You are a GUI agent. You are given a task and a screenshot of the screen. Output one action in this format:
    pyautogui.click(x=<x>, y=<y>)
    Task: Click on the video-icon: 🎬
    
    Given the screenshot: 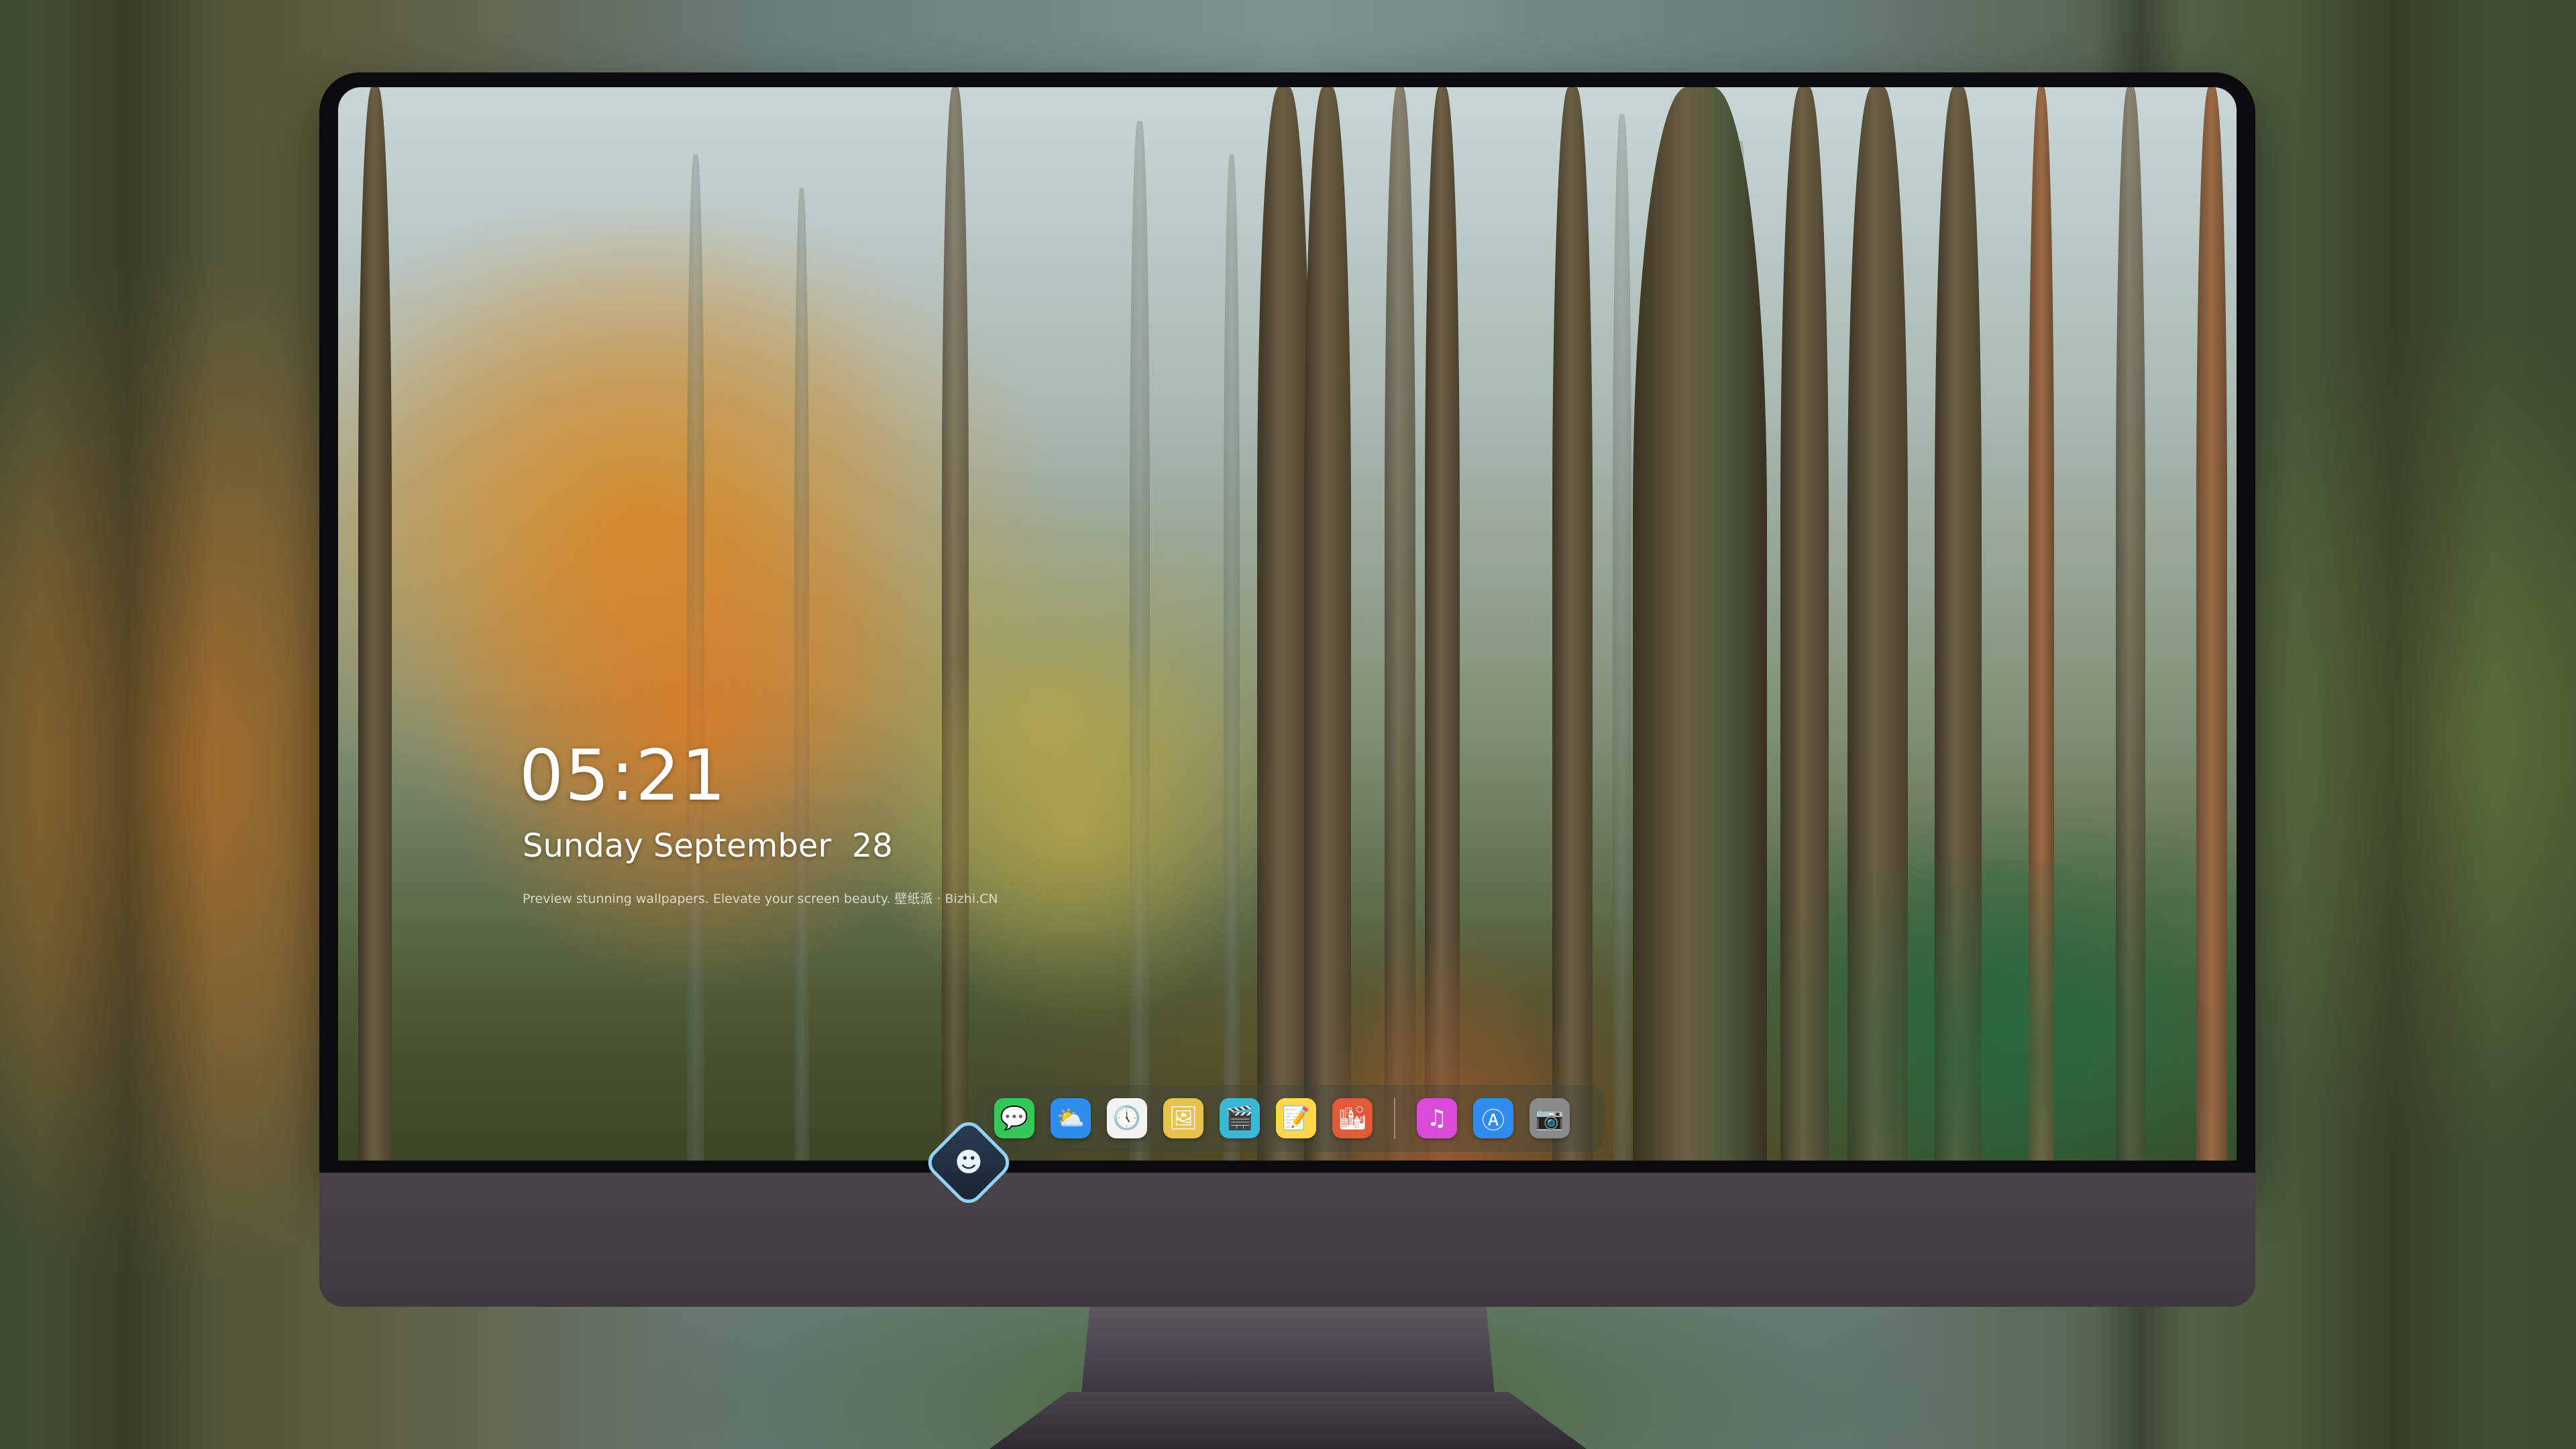 What is the action you would take?
    pyautogui.click(x=1240, y=1118)
    